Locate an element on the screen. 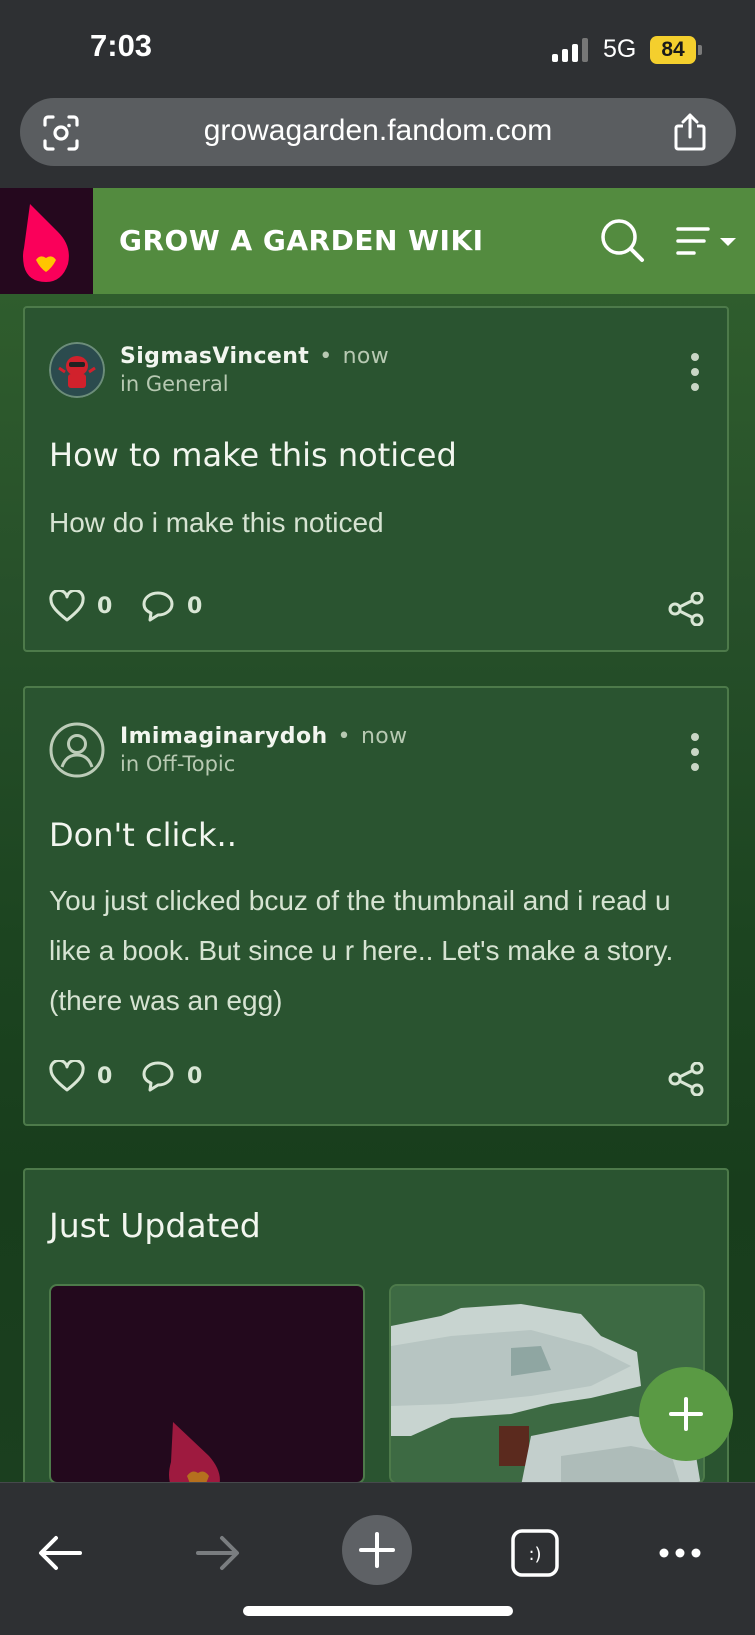 The width and height of the screenshot is (755, 1635). post-title: How to make this noticed is located at coordinates (253, 455).